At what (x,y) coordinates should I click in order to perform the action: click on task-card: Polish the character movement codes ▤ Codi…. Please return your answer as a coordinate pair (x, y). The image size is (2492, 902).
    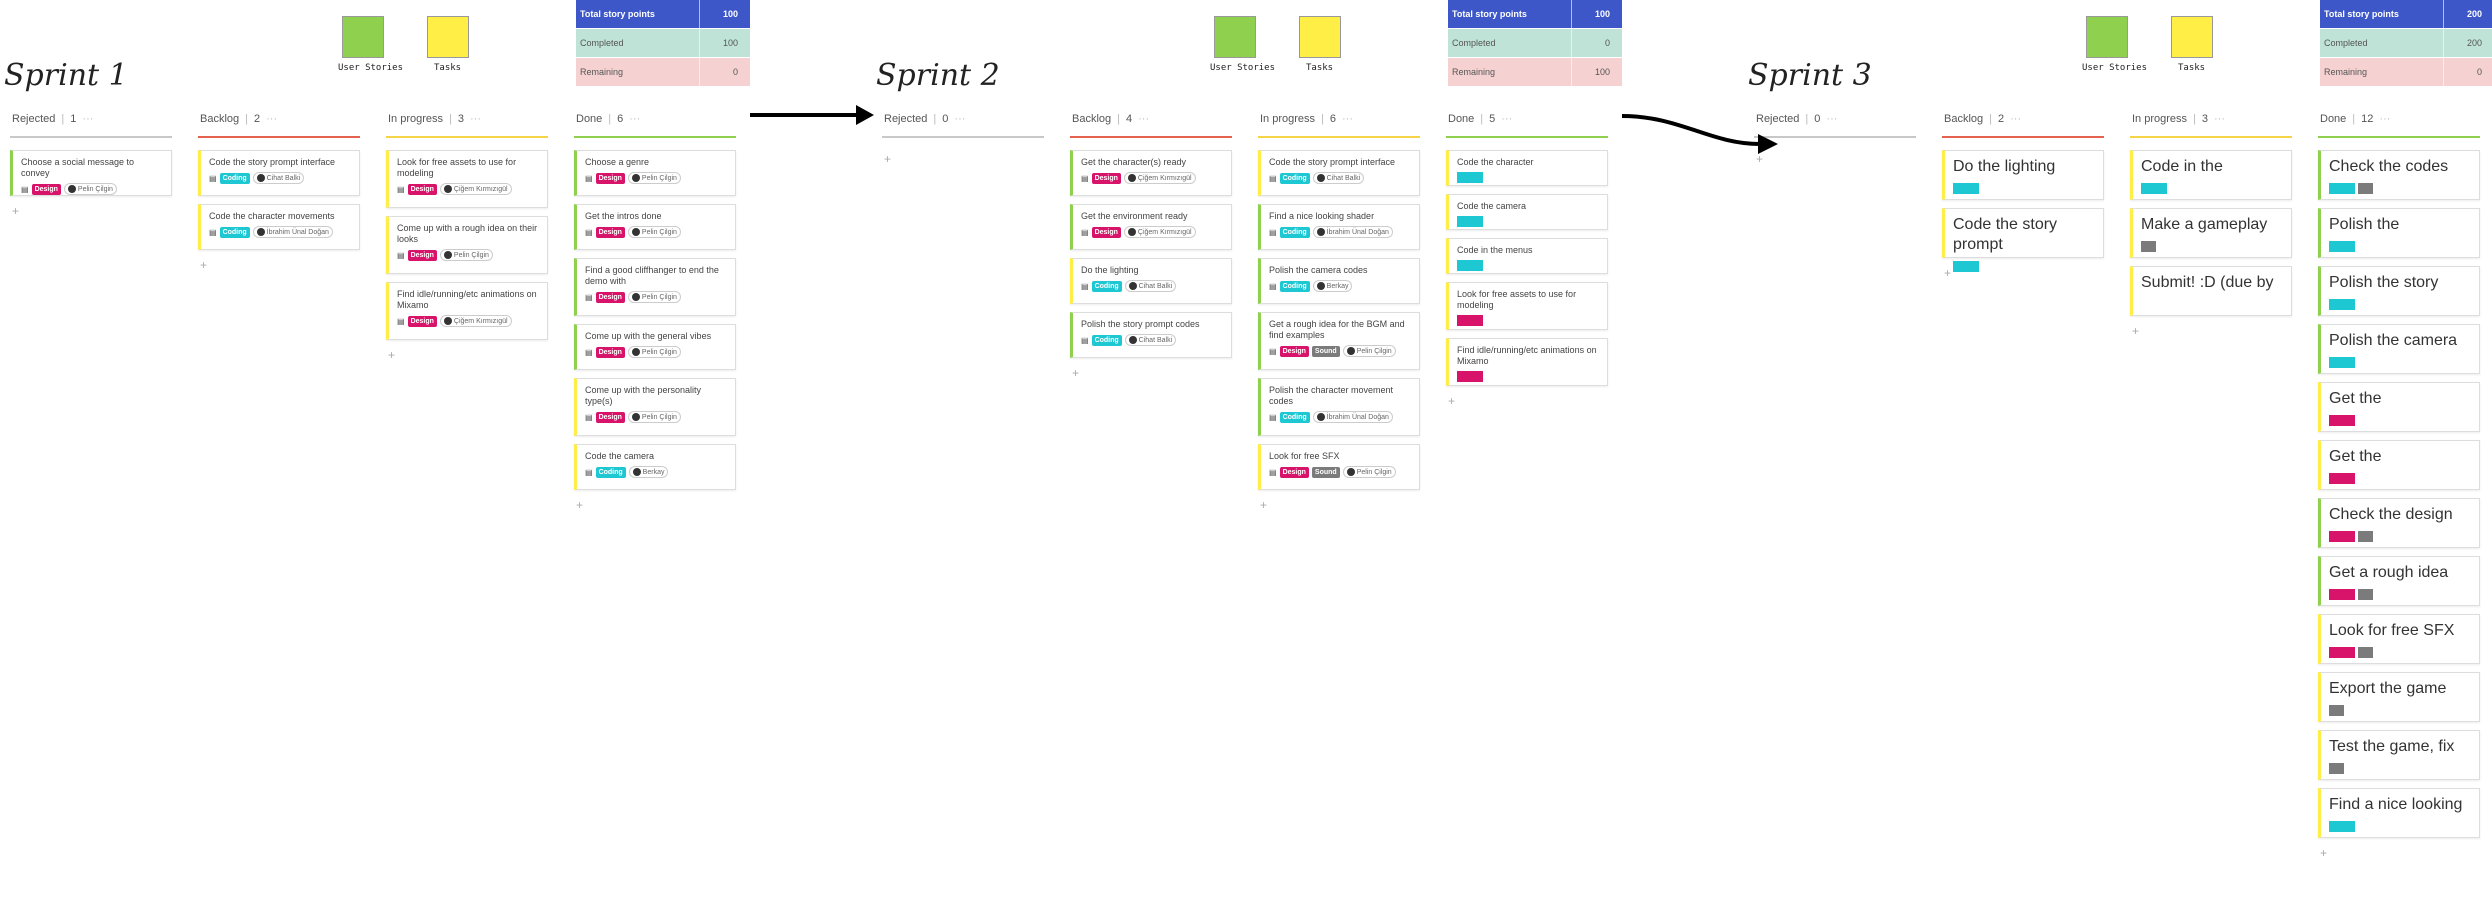
    Looking at the image, I should click on (1339, 407).